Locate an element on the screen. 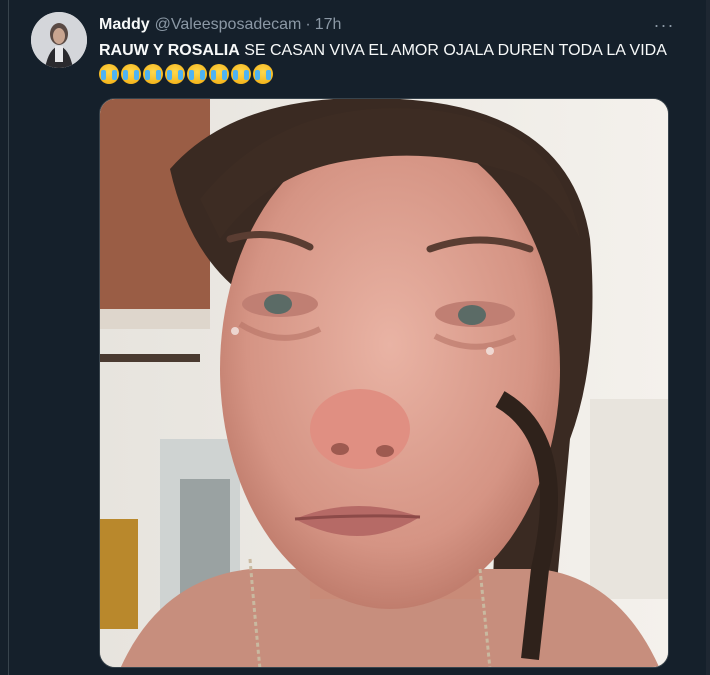 This screenshot has width=710, height=675. emoji-row is located at coordinates (187, 74).